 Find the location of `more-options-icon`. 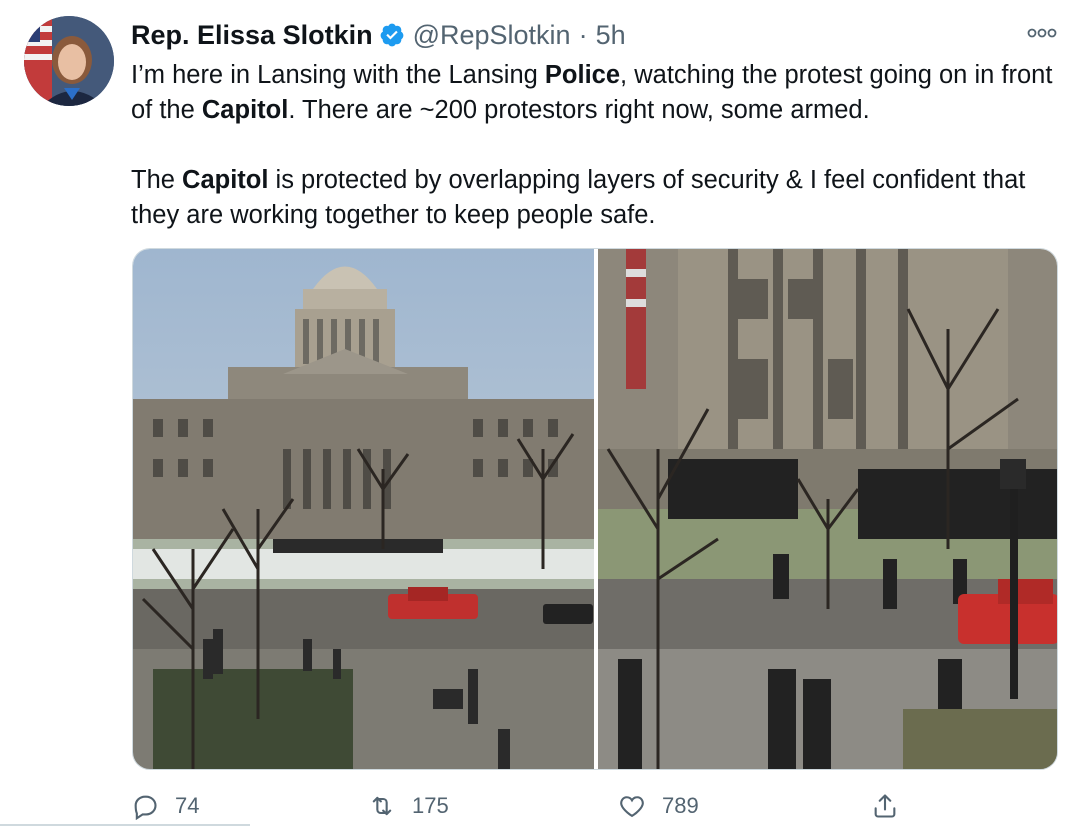

more-options-icon is located at coordinates (1042, 33).